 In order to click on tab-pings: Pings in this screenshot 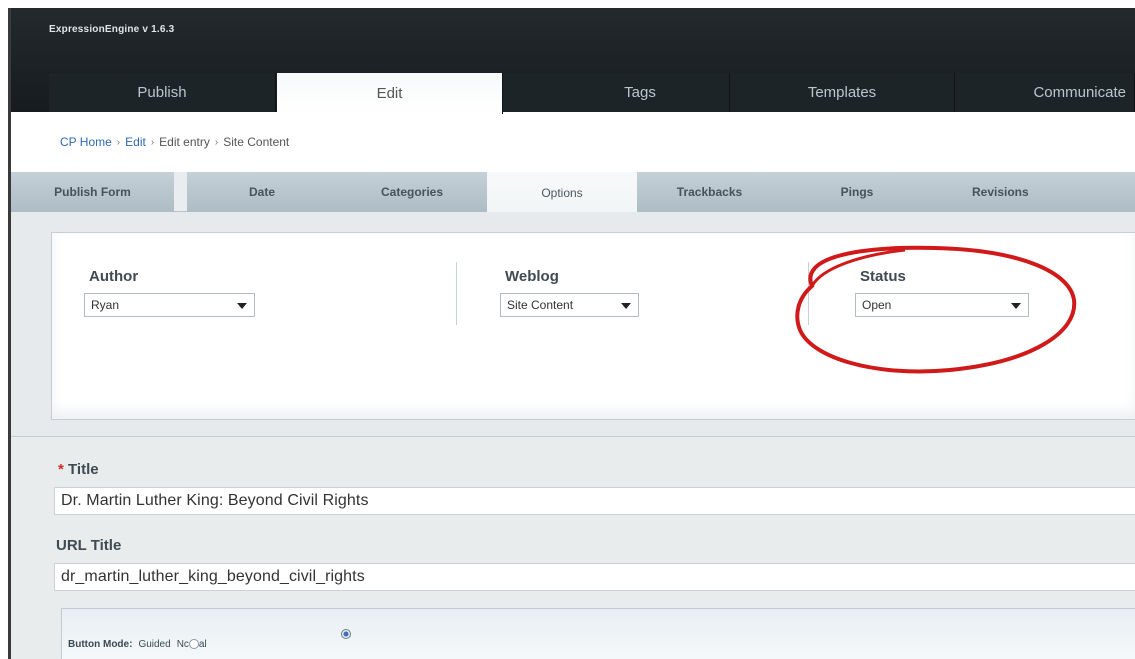, I will do `click(857, 192)`.